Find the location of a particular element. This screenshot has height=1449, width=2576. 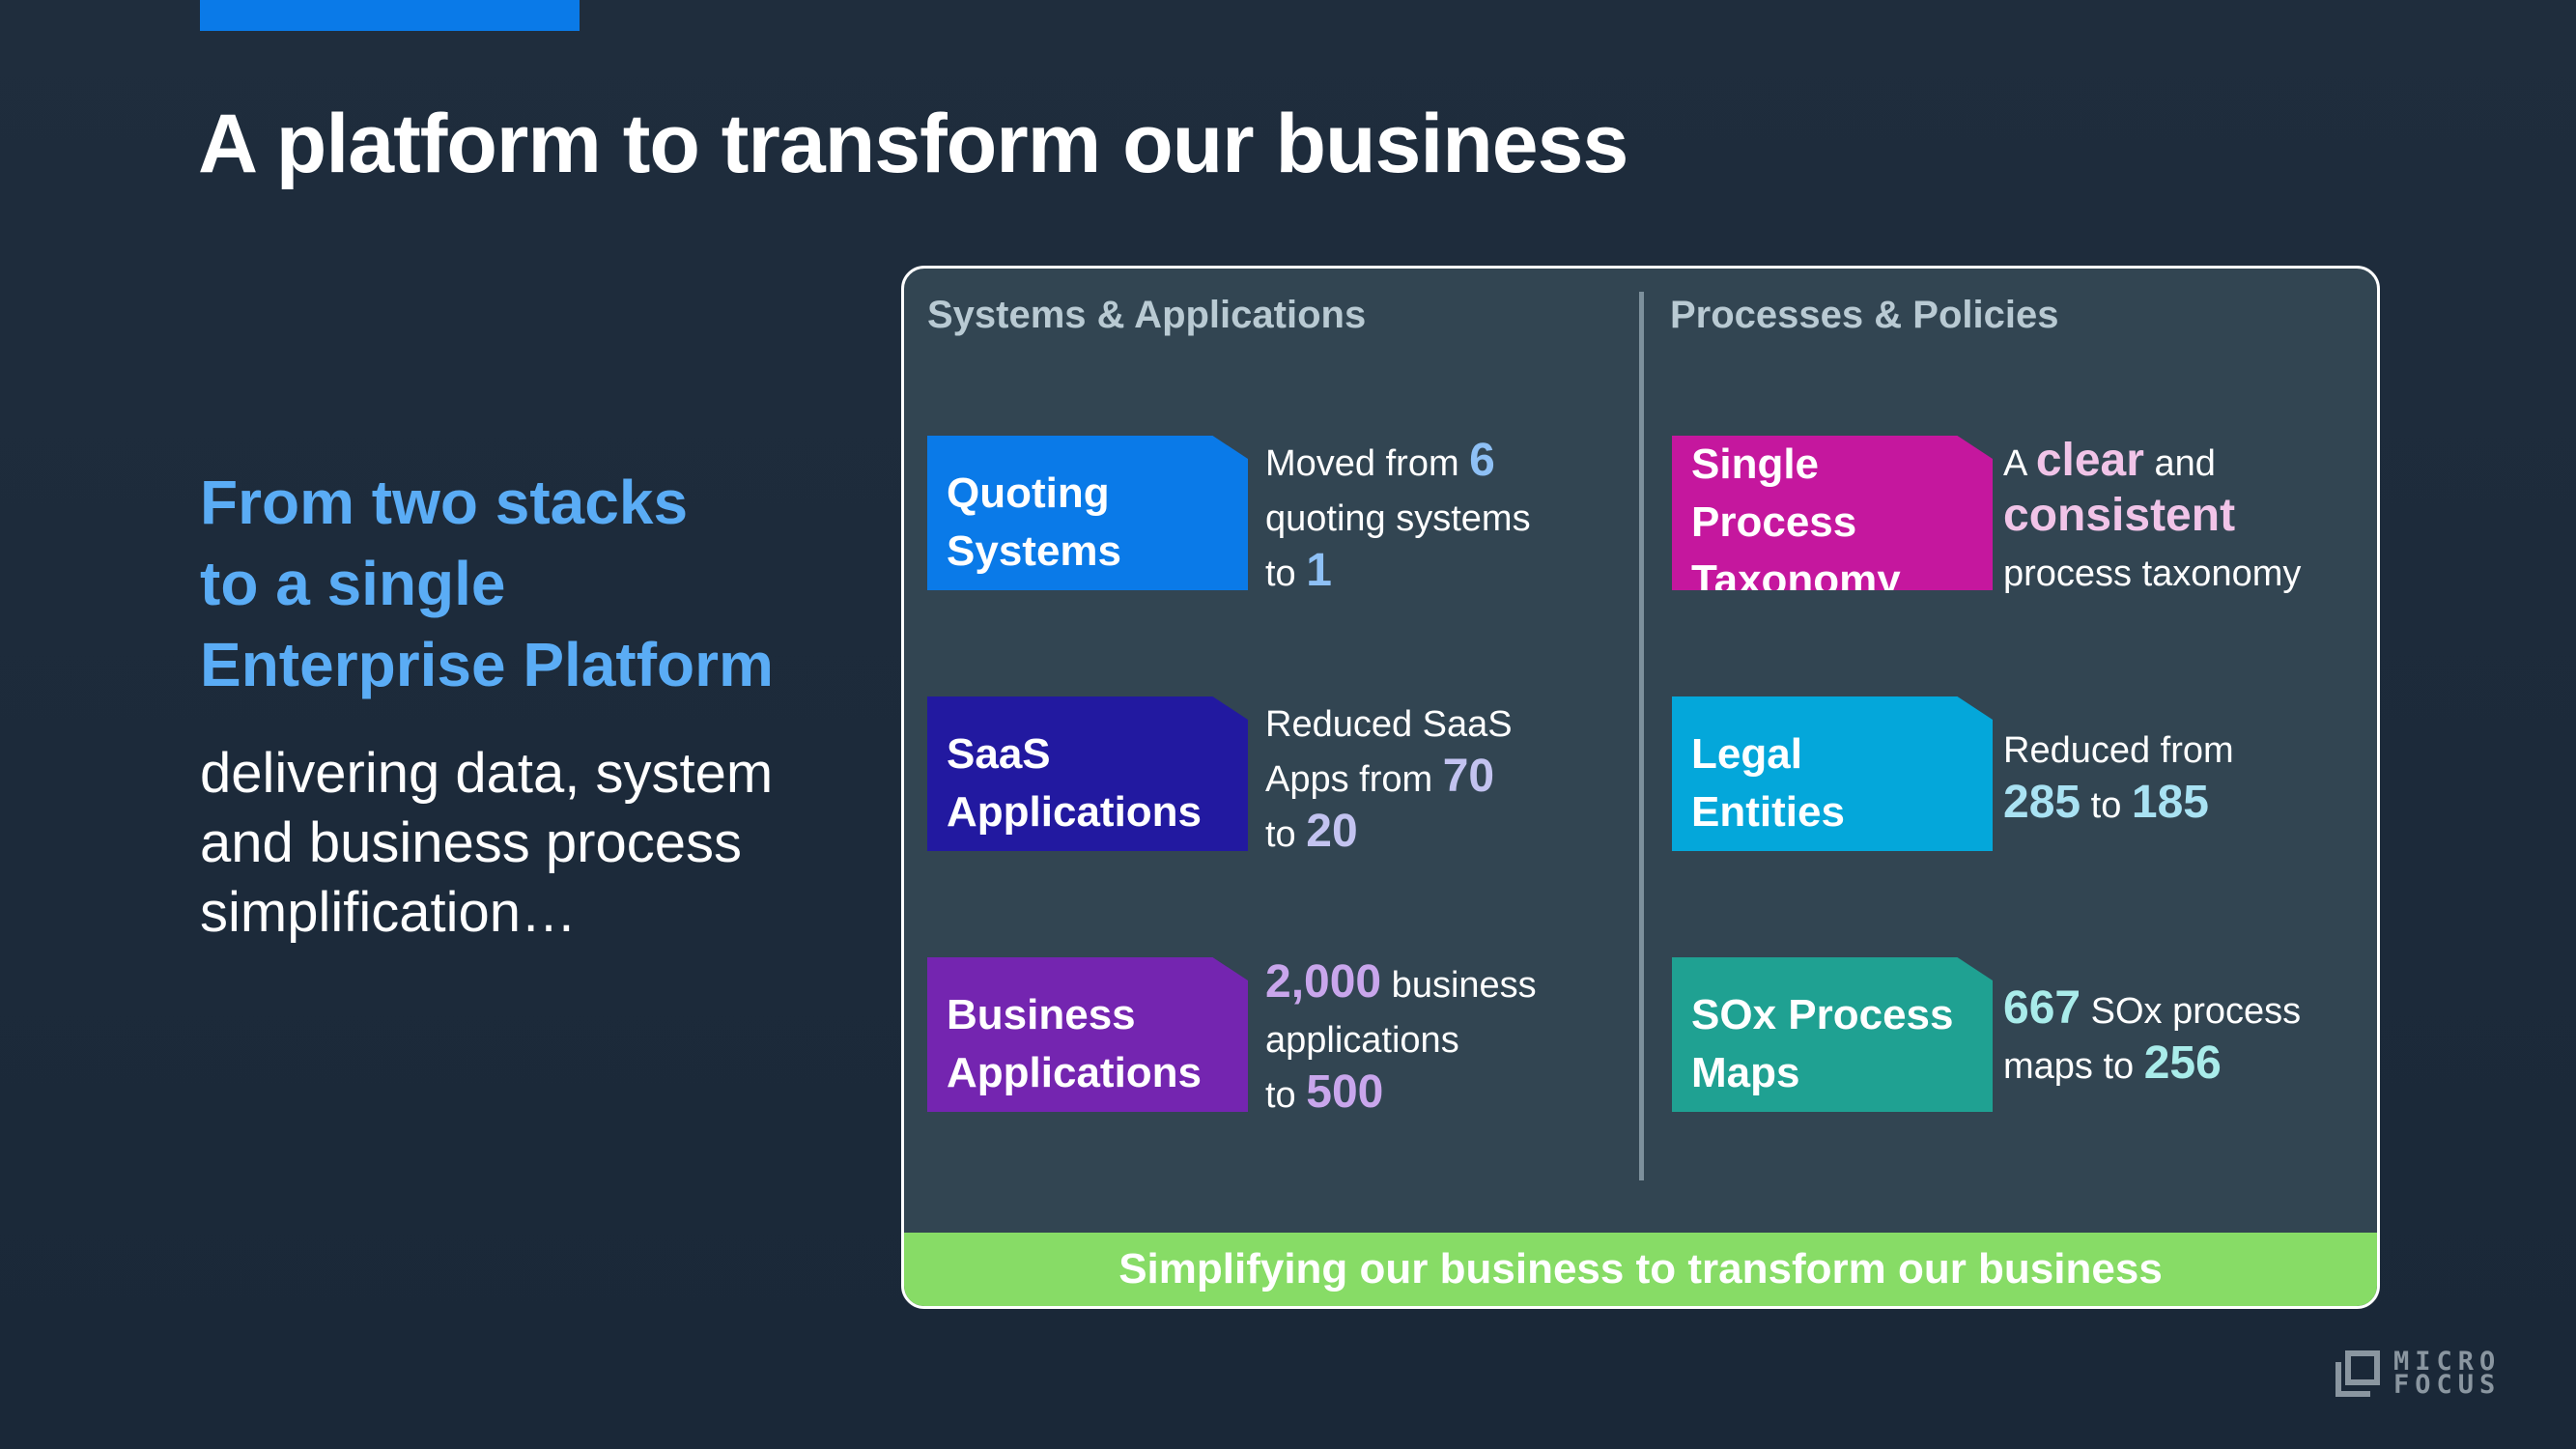

tile-description: Moved from 6 quoting systems to 1 is located at coordinates (1398, 517).